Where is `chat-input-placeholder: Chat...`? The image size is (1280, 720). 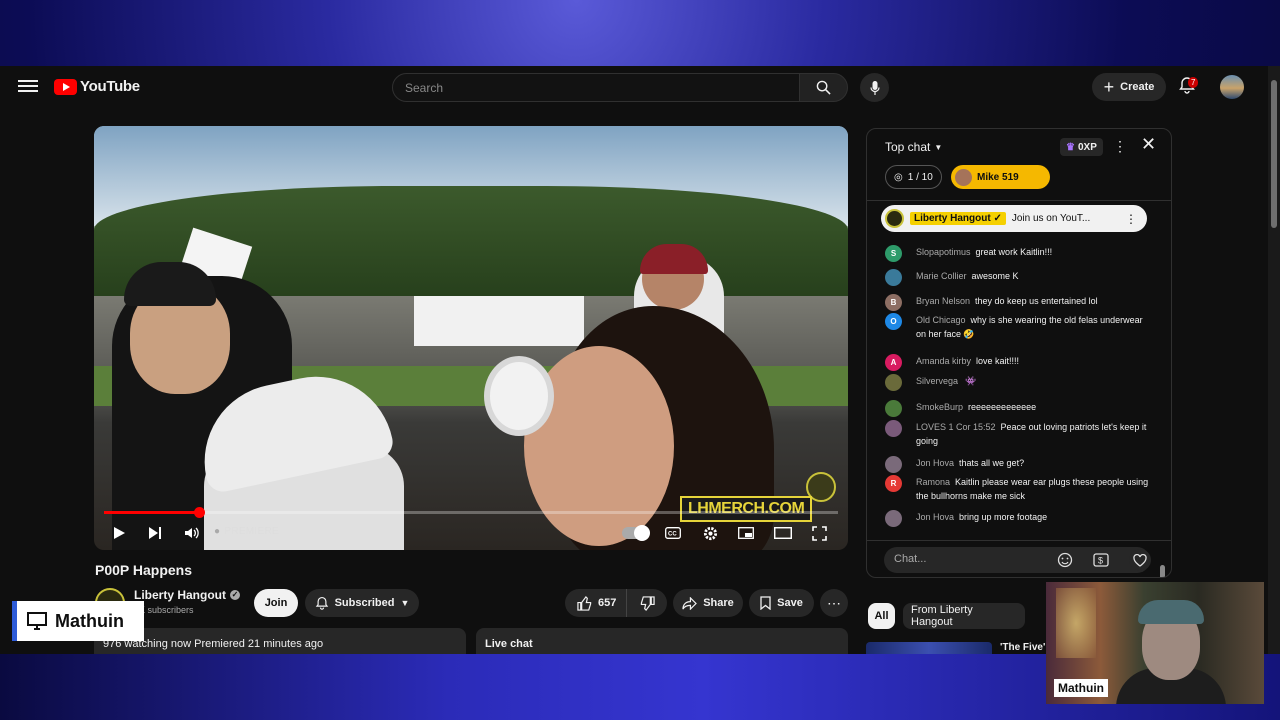 chat-input-placeholder: Chat... is located at coordinates (910, 559).